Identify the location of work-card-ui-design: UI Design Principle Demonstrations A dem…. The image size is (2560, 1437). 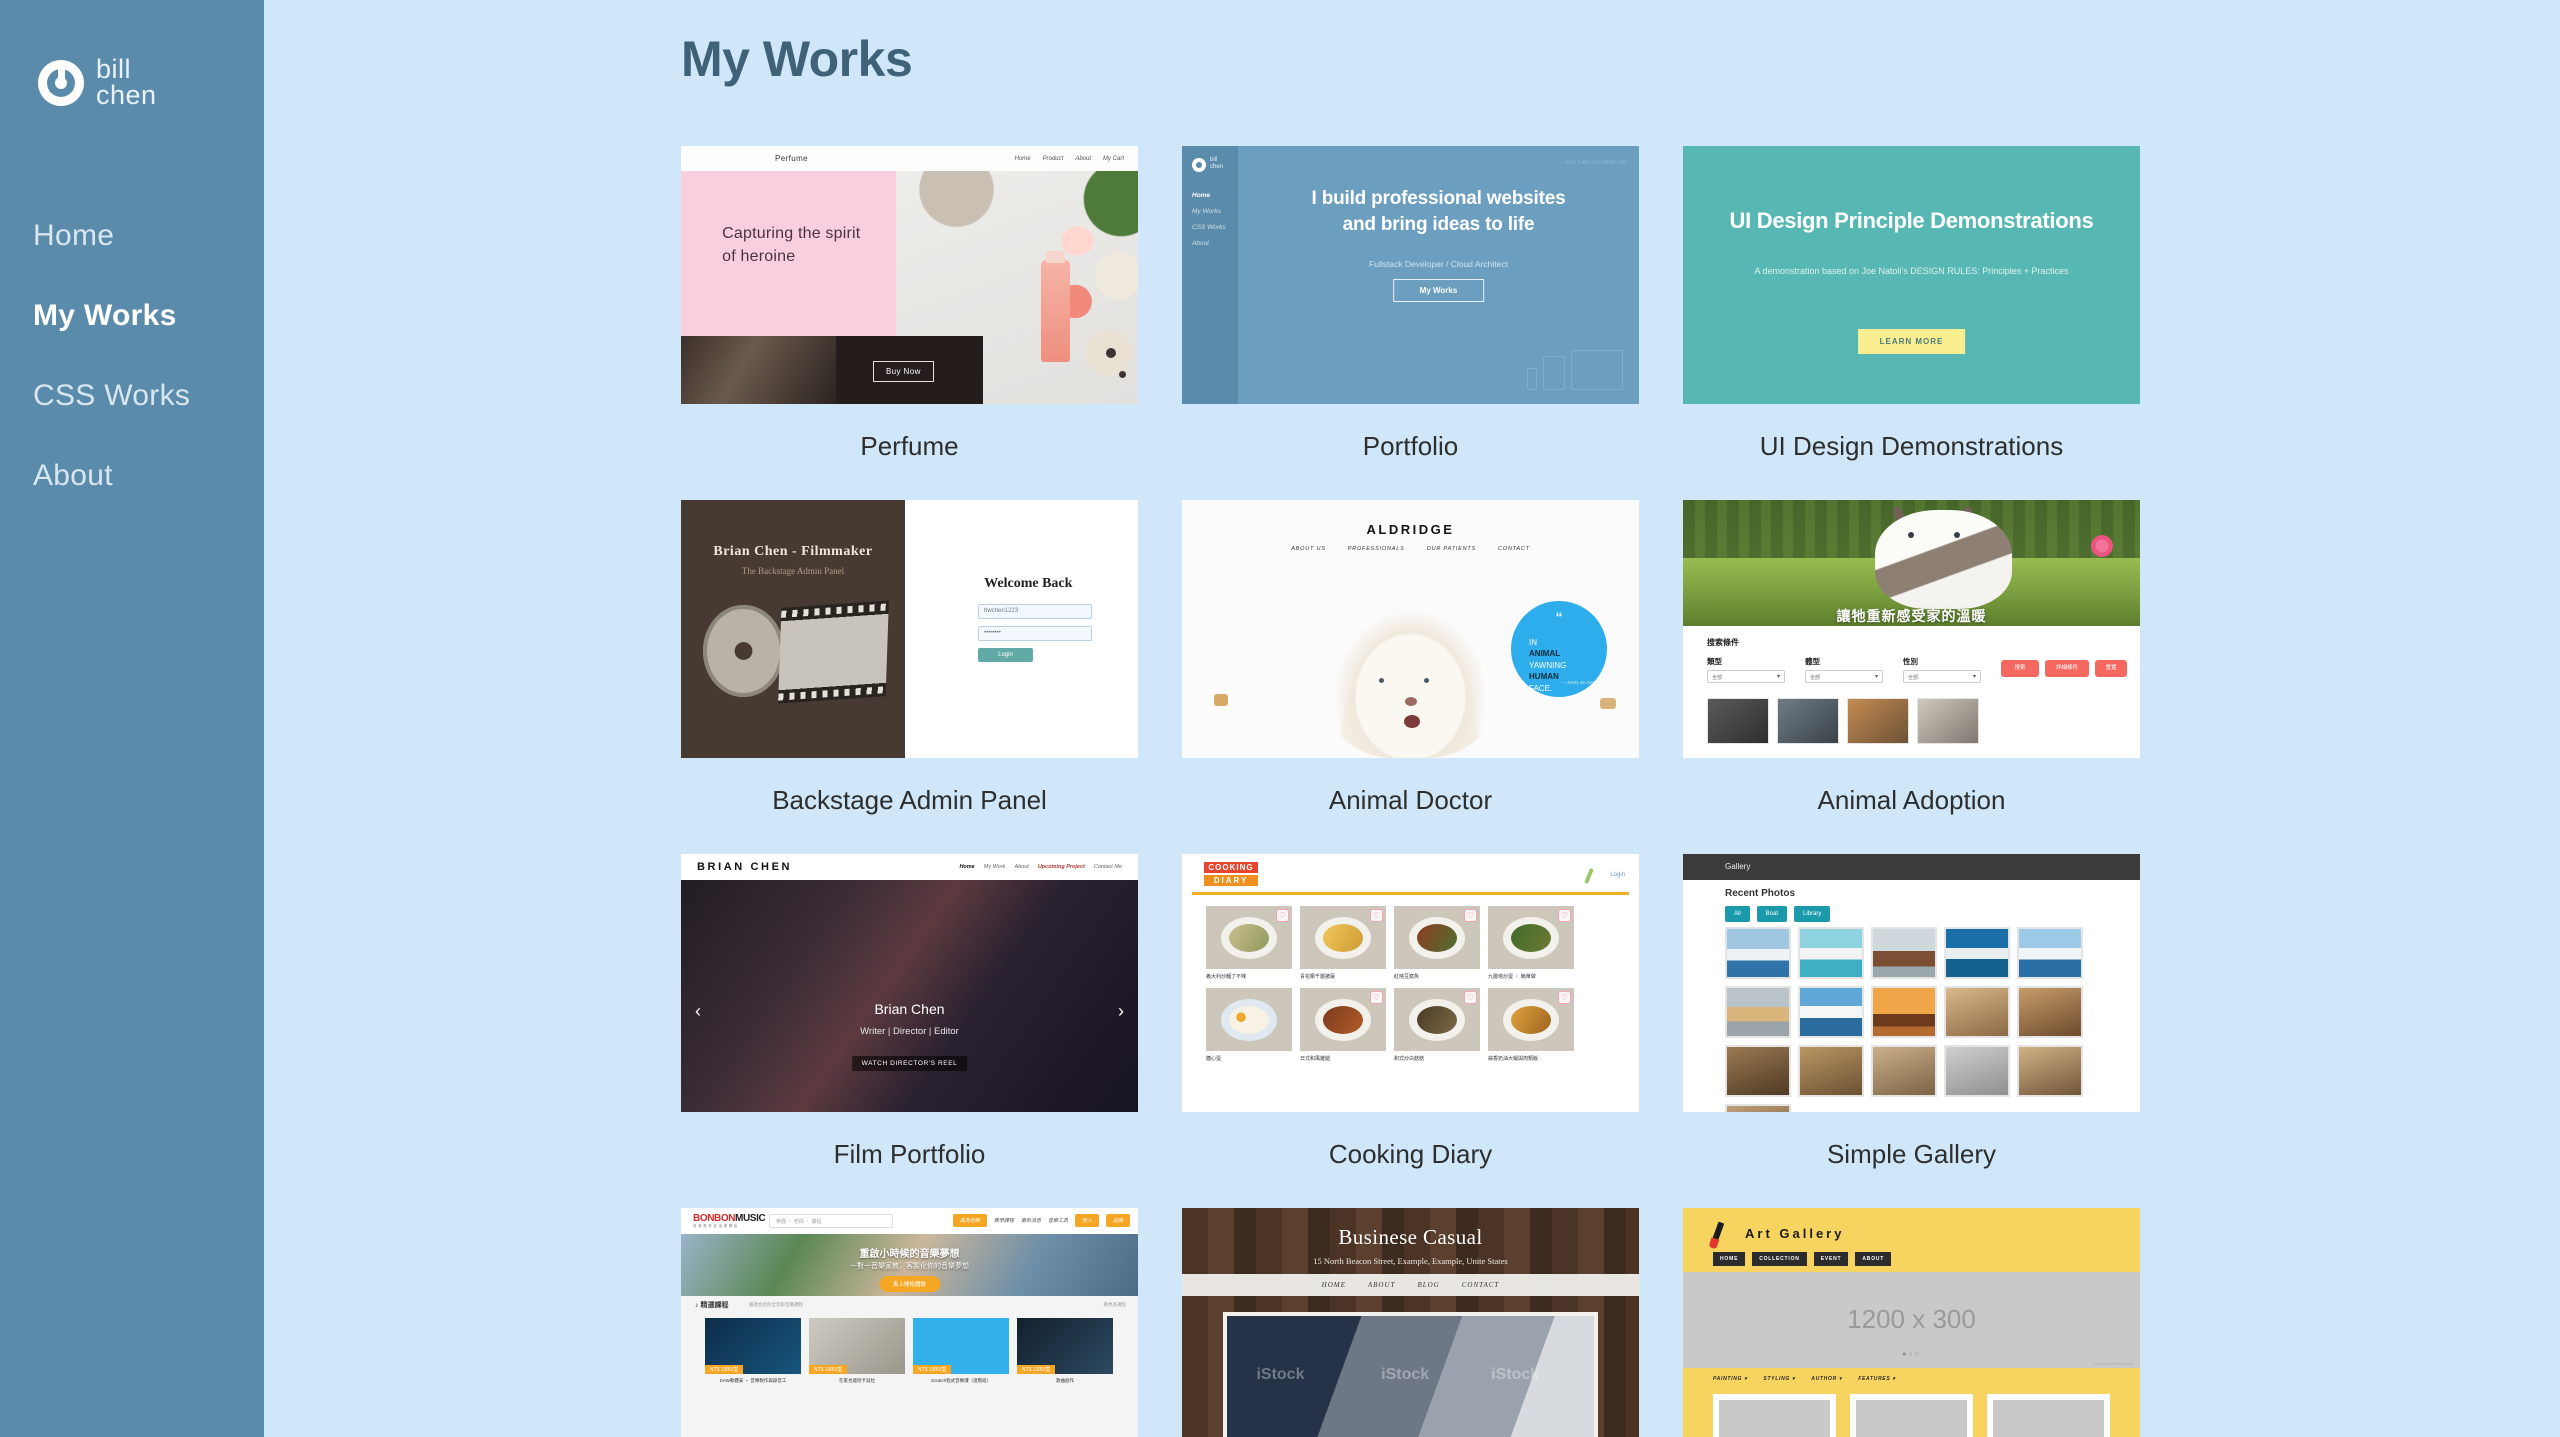
(1911, 323).